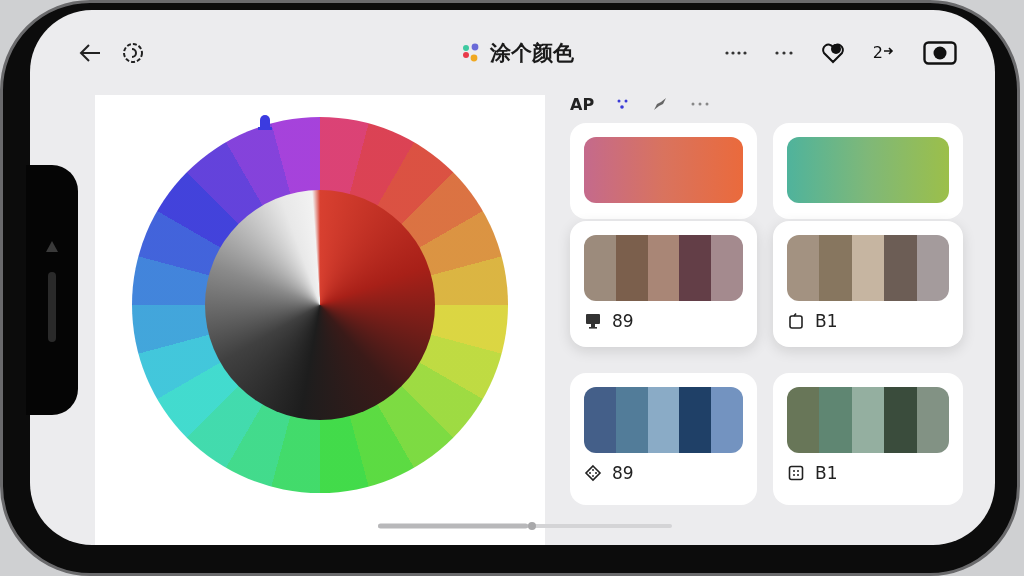  Describe the element at coordinates (832, 52) in the screenshot. I see `heart-icon` at that location.